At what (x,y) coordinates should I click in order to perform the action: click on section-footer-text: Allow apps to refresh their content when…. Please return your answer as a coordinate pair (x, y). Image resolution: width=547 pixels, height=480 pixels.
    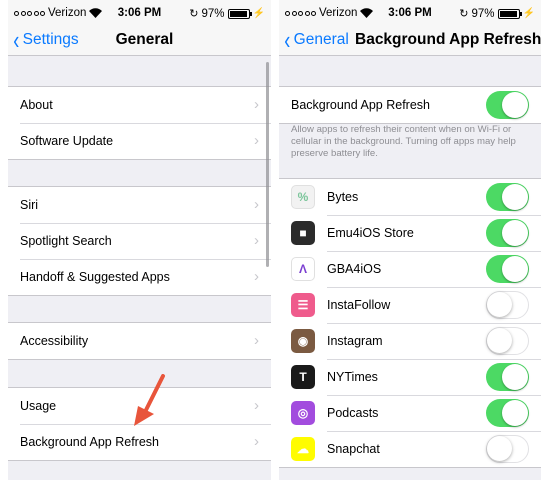
    Looking at the image, I should click on (403, 141).